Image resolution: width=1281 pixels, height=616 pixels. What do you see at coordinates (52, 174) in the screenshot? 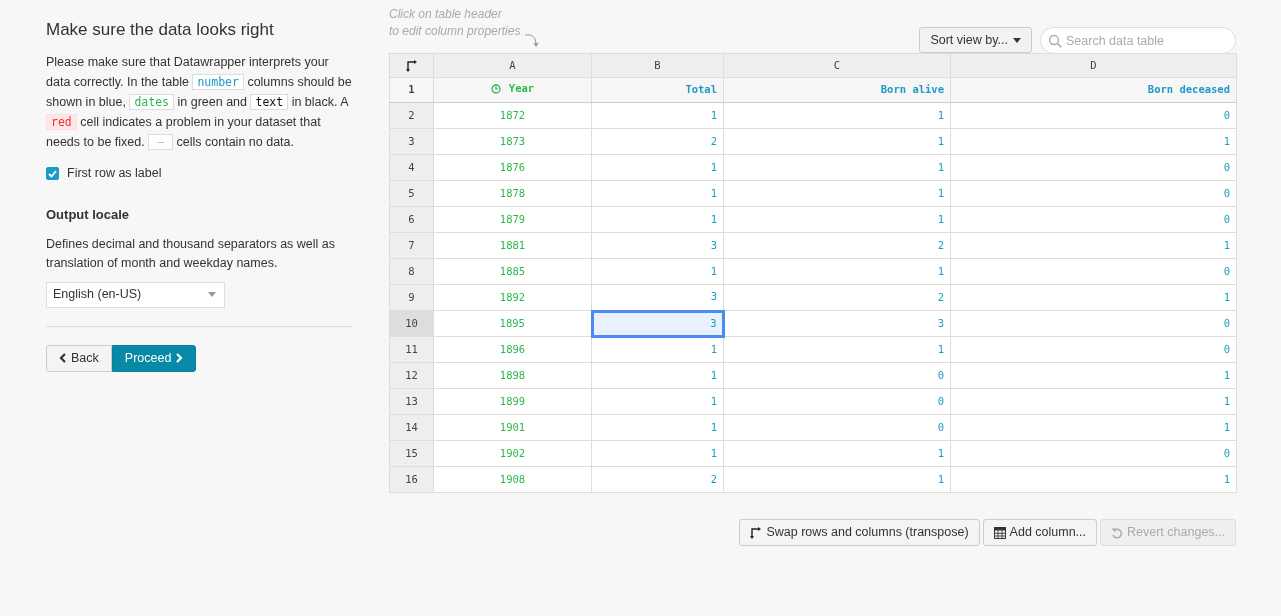
I see `checkbox` at bounding box center [52, 174].